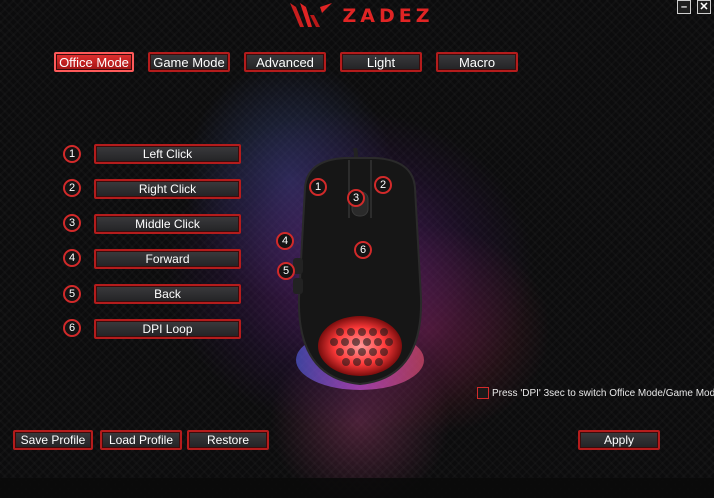  Describe the element at coordinates (357, 488) in the screenshot. I see `bottom-strip` at that location.